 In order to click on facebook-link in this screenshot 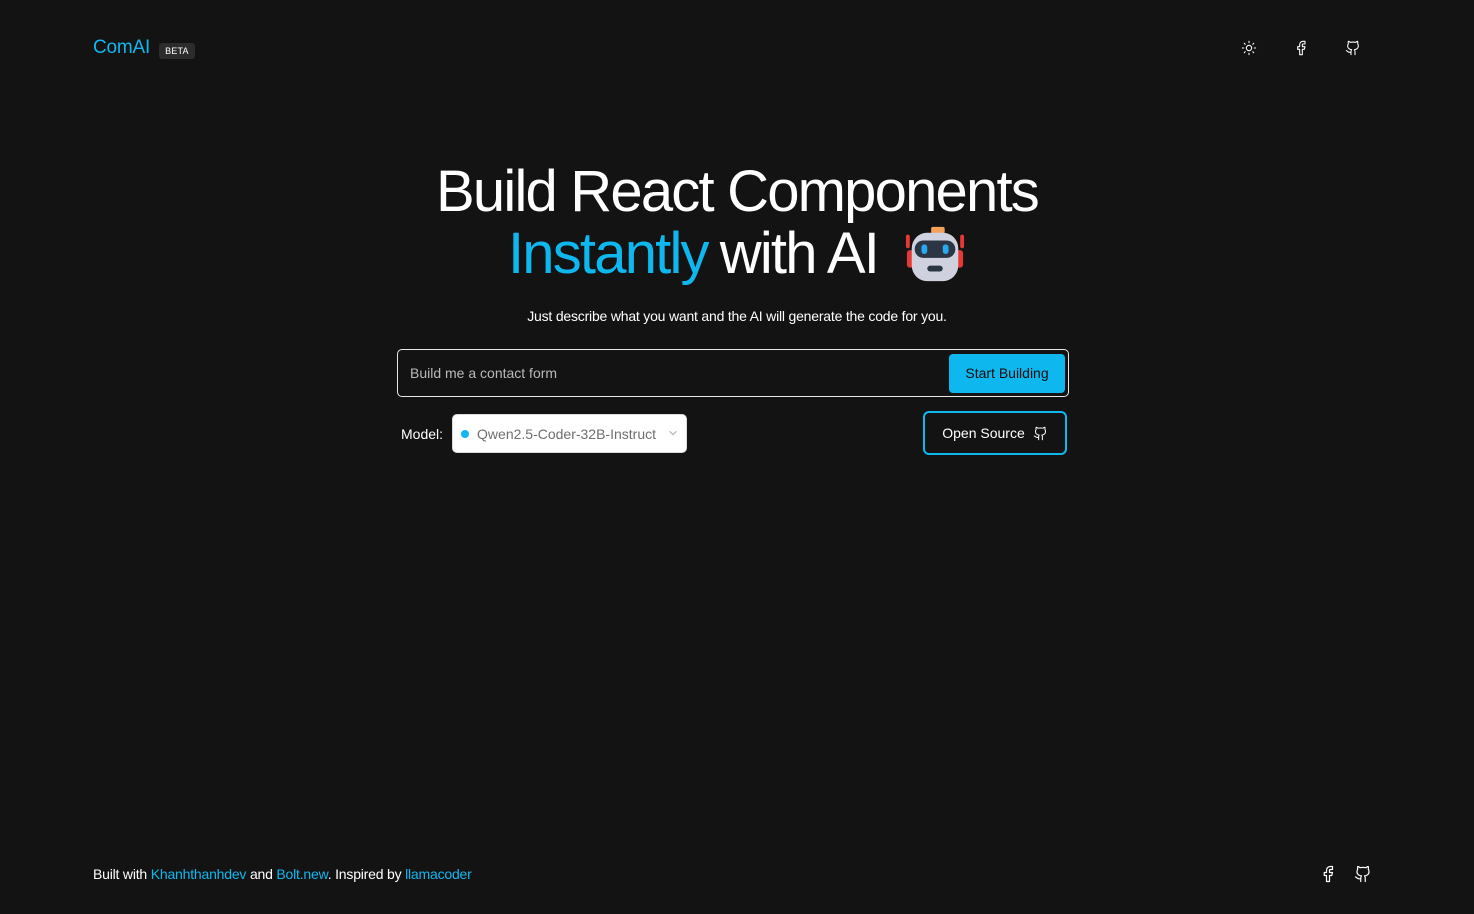, I will do `click(1301, 48)`.